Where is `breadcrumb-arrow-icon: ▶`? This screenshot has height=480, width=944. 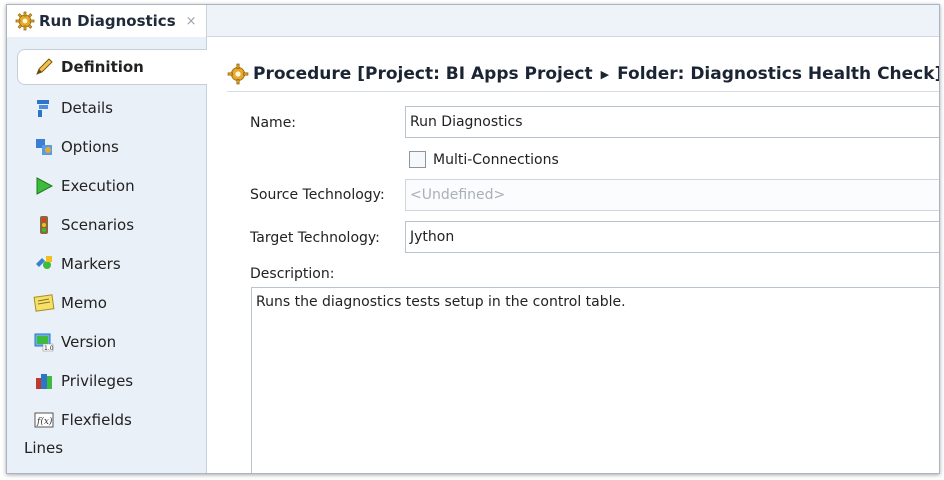 breadcrumb-arrow-icon: ▶ is located at coordinates (605, 74).